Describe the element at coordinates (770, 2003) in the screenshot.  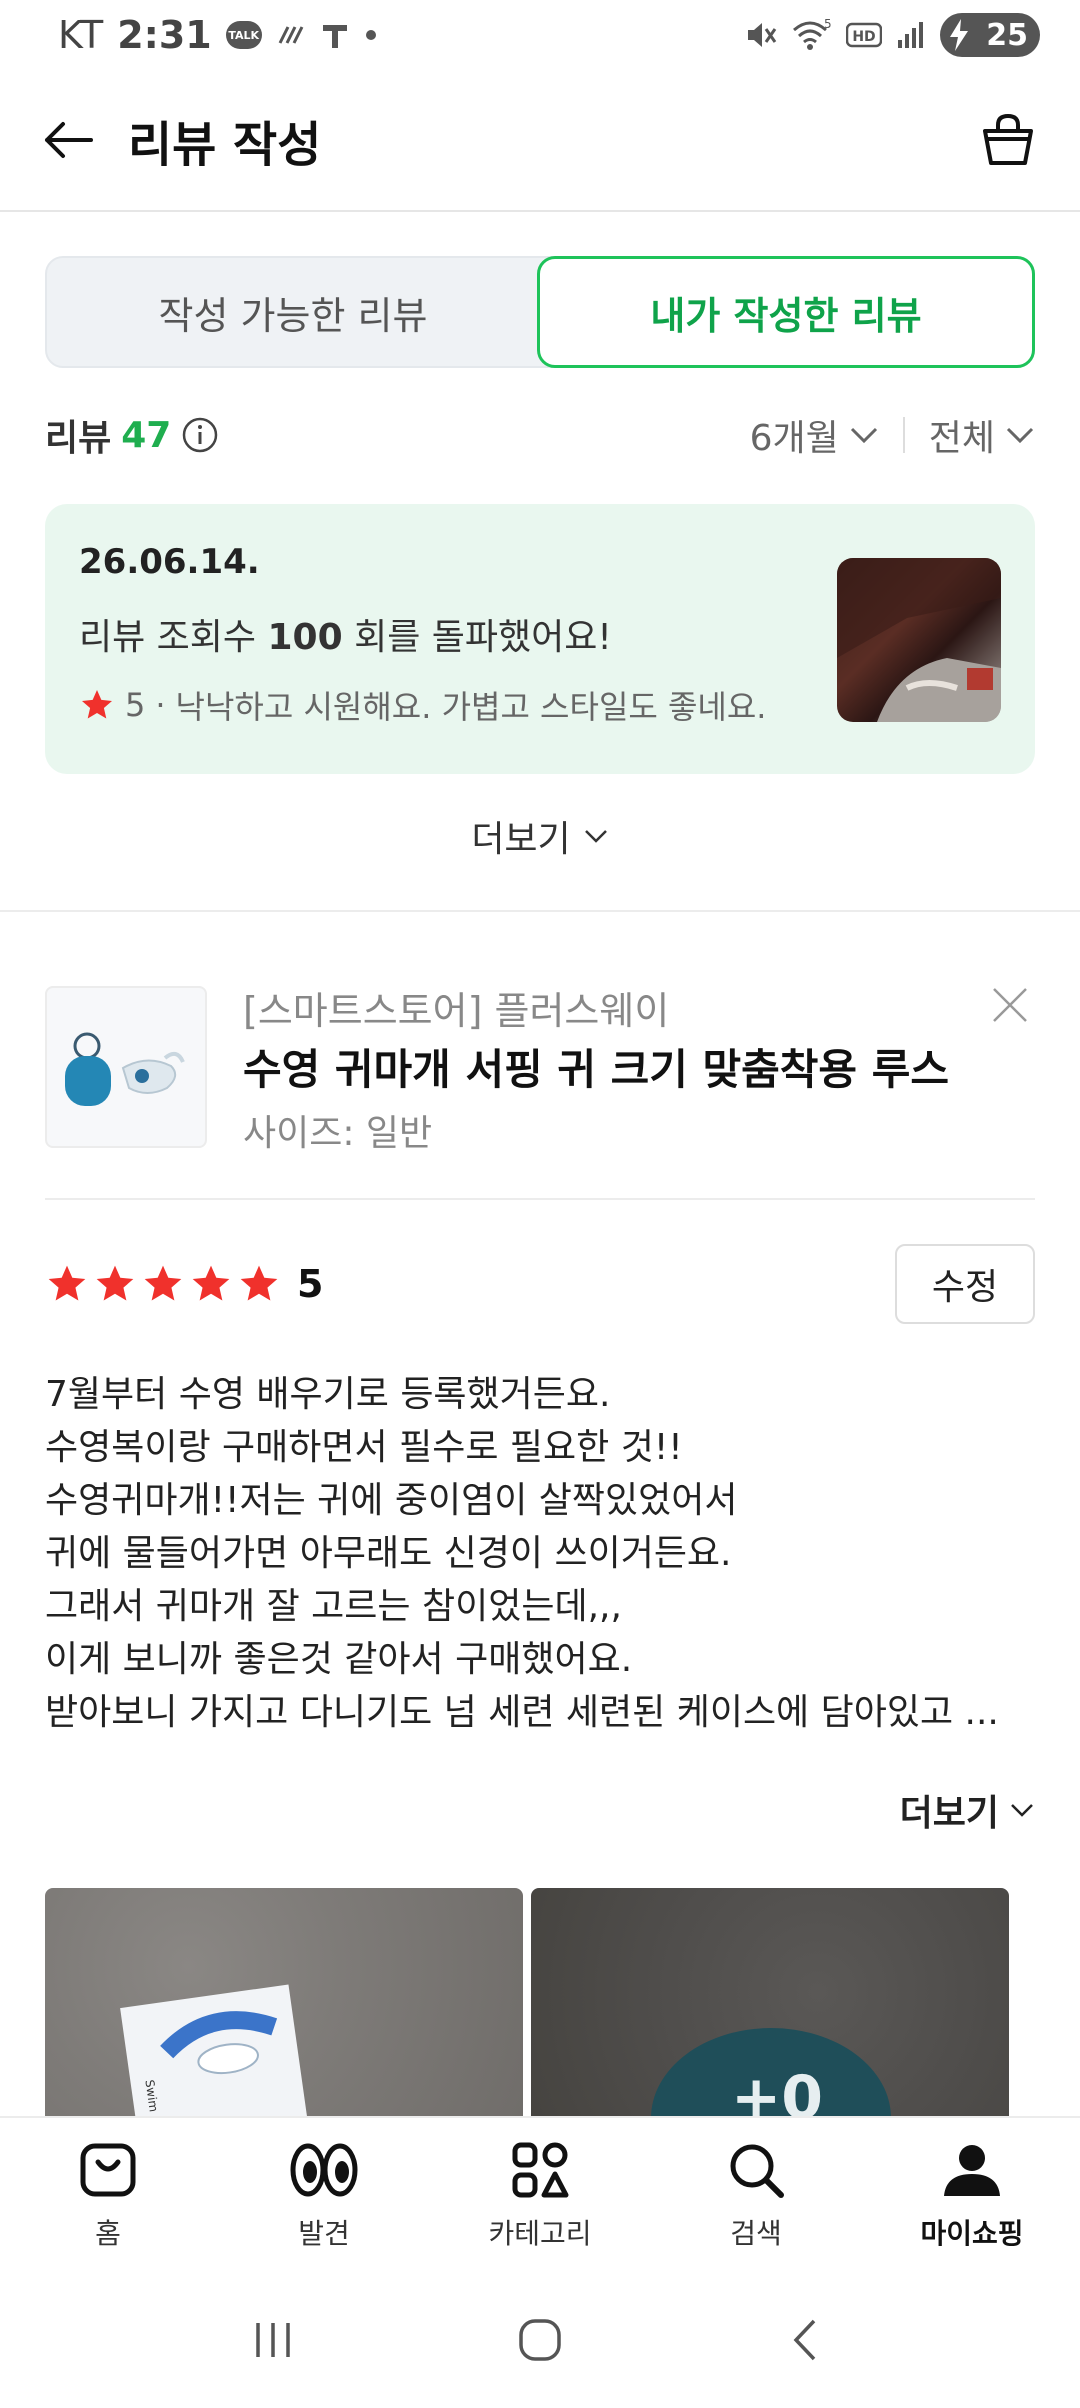
I see `review-photo: +0` at that location.